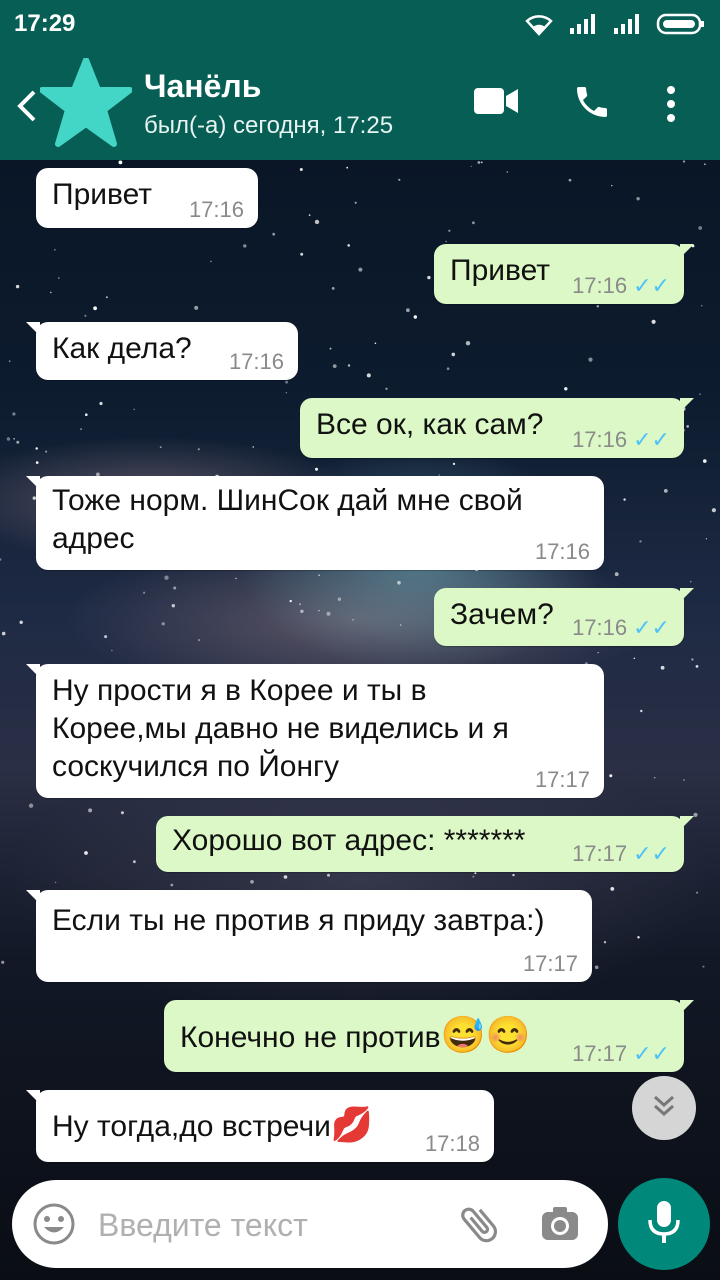 The image size is (720, 1280). I want to click on message-meta: 17:18, so click(452, 1144).